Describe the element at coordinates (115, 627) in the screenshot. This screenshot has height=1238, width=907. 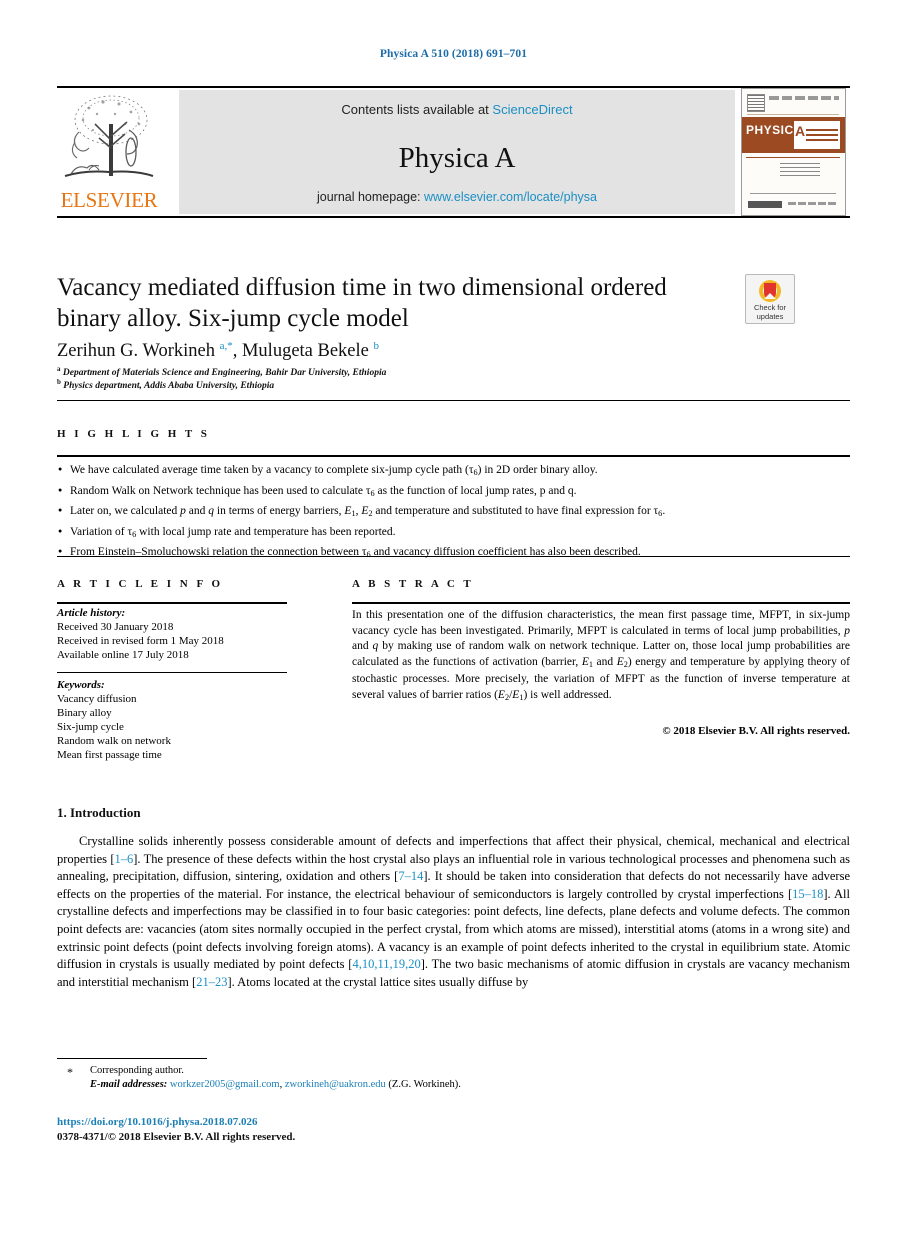
I see `history-item: Received 30 January 2018` at that location.